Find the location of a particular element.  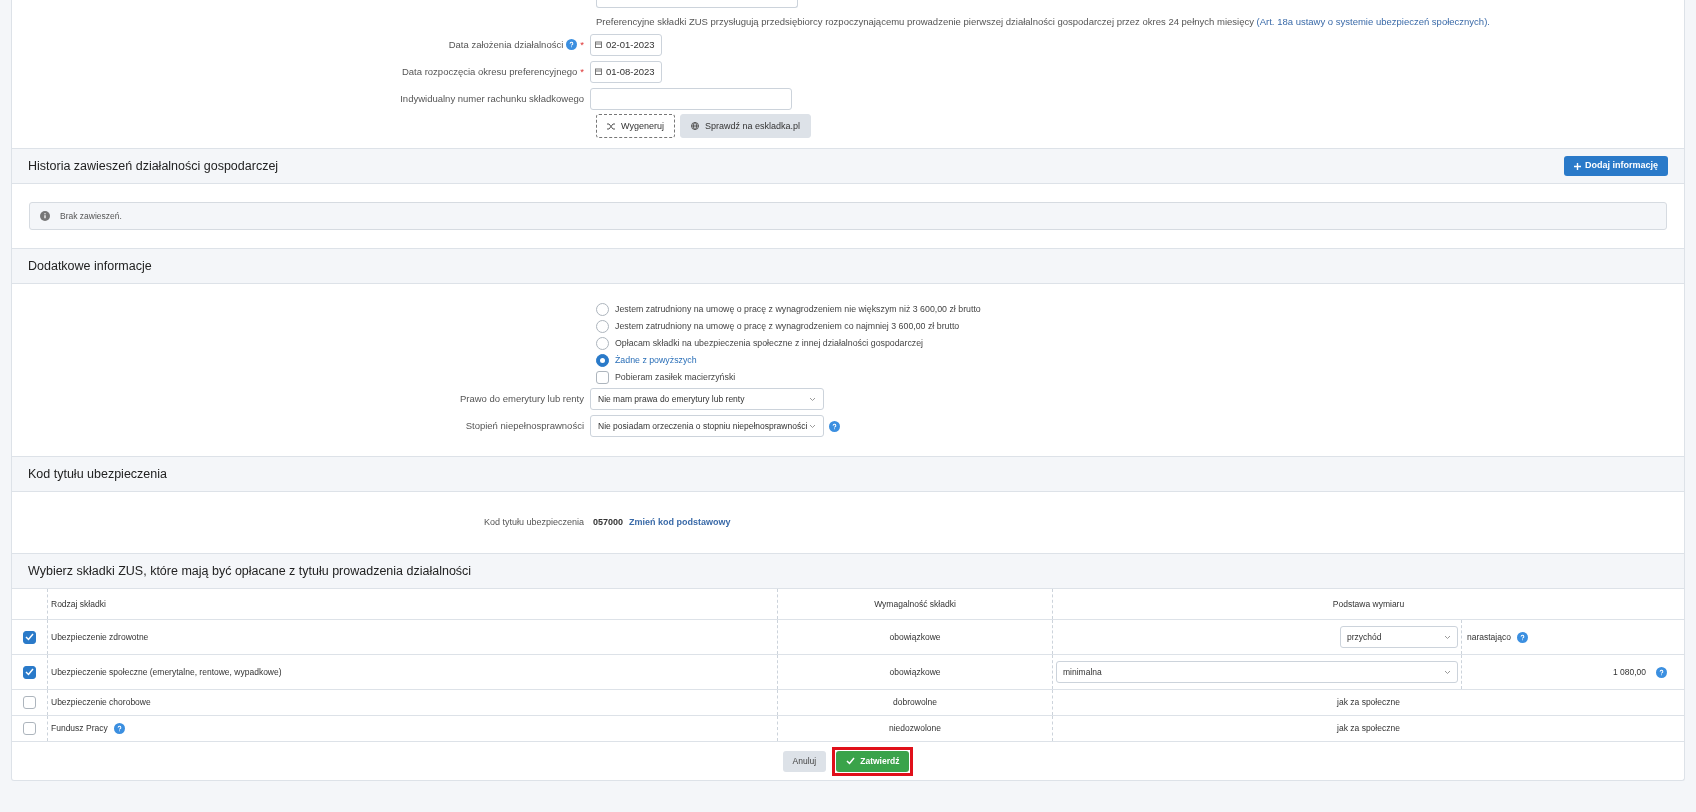

option-label: Jestem zatrudniony na umowę o pracę z wynagrodzeniem co najmniej 3 600,00 zł brutto is located at coordinates (787, 326).